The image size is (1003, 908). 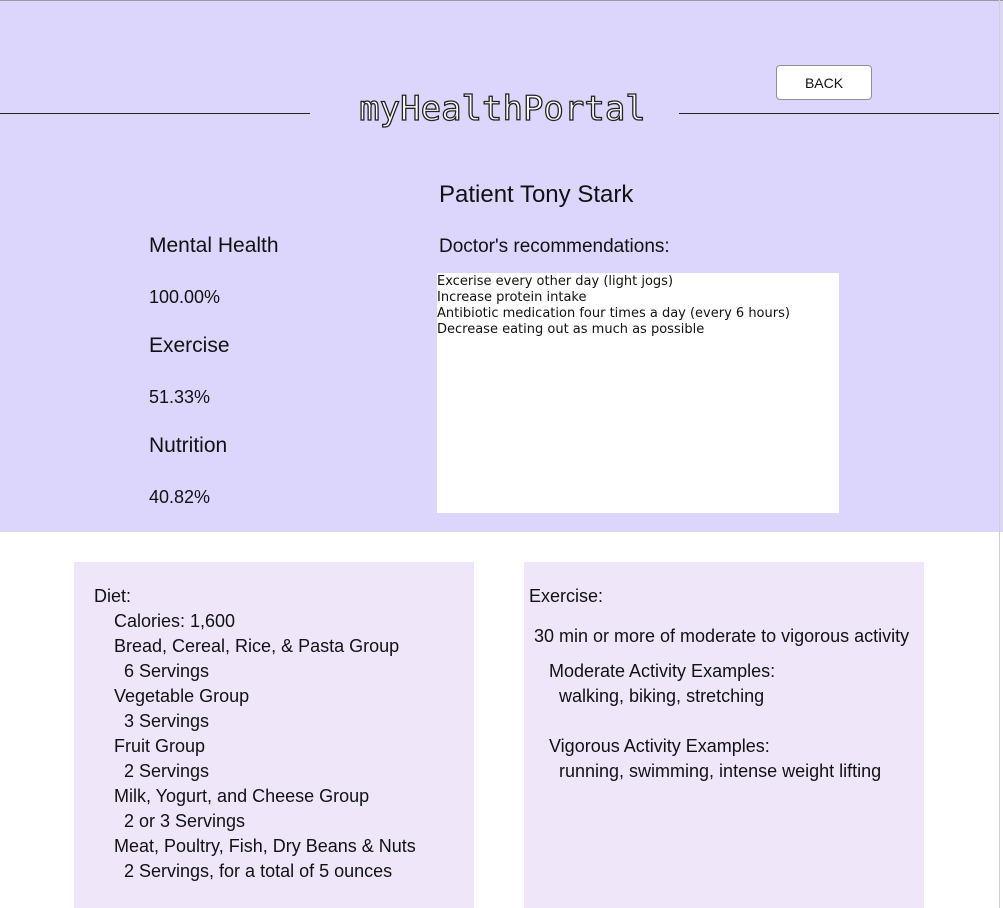 What do you see at coordinates (182, 696) in the screenshot?
I see `diet-group-name: Vegetable Group` at bounding box center [182, 696].